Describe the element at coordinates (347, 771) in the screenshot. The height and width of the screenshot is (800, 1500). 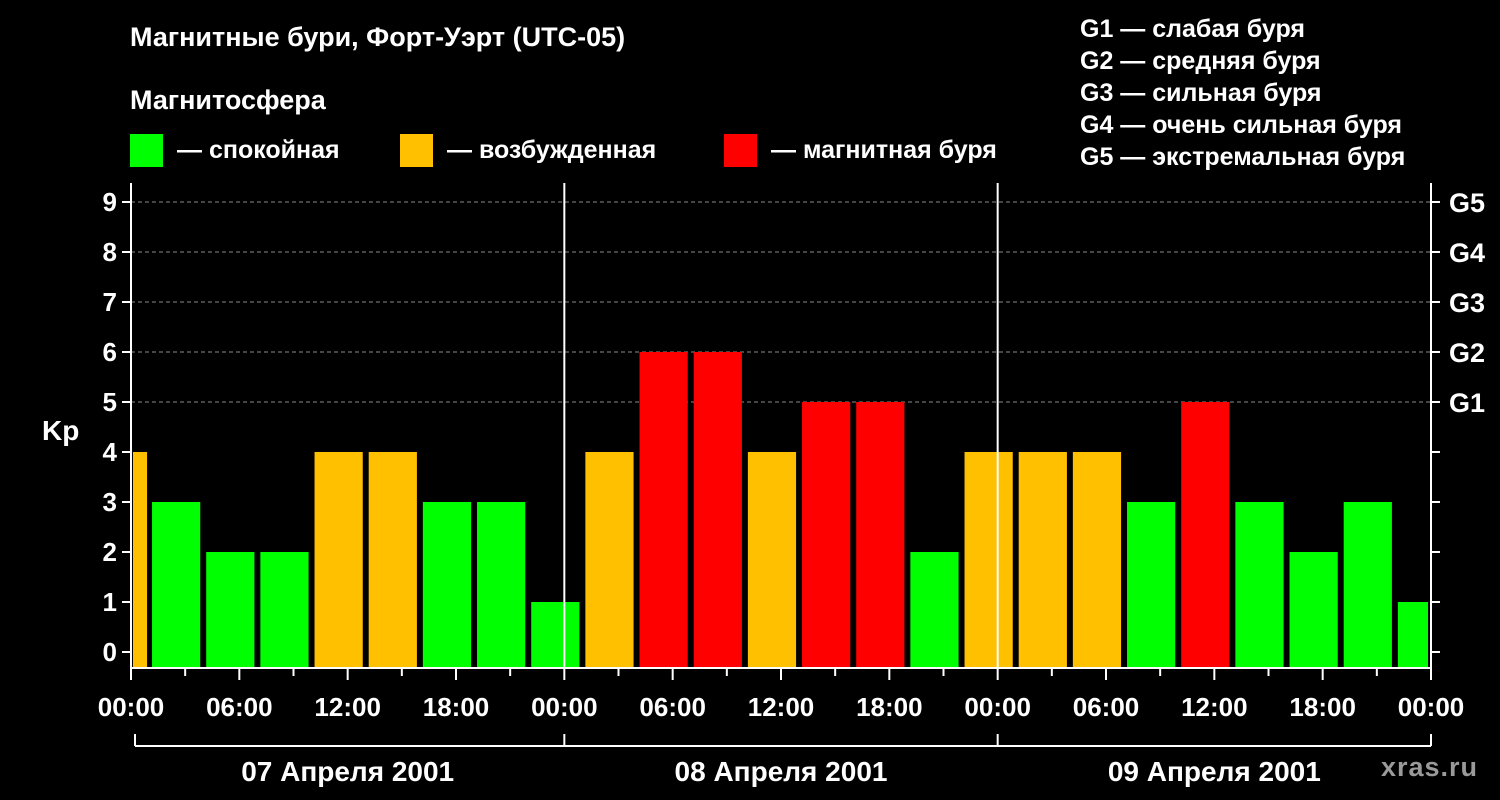
I see `day-label: 07 Апреля 2001` at that location.